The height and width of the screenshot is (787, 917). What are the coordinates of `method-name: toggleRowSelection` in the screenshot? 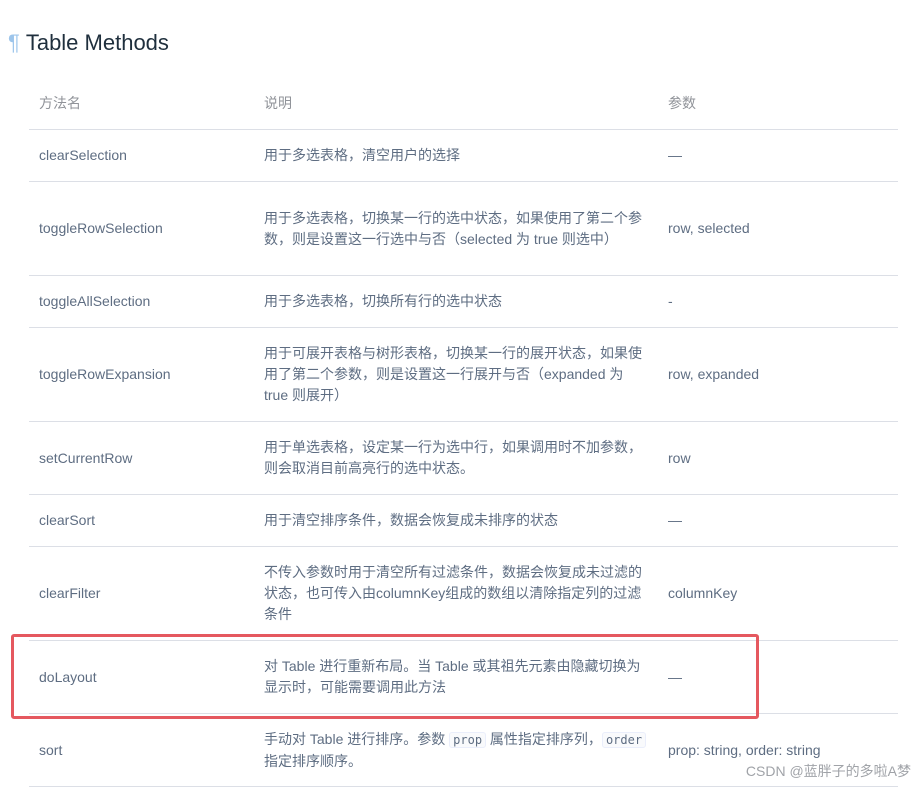 It's located at (141, 228).